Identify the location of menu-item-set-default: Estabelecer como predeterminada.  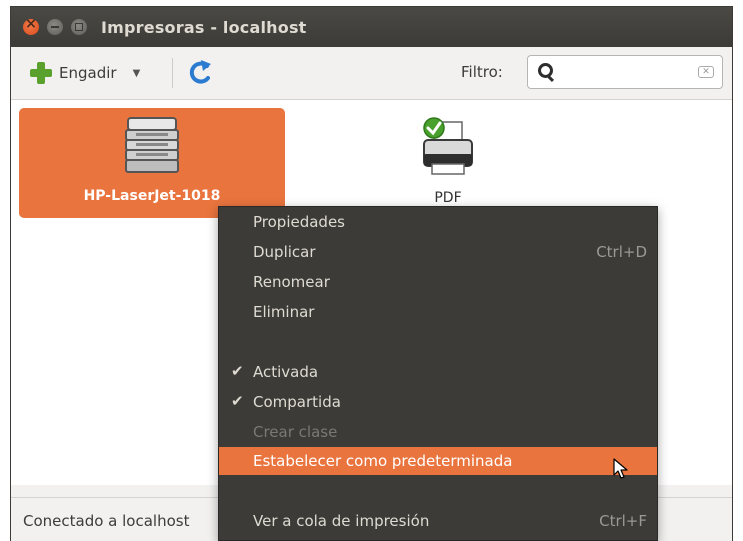
(438, 461).